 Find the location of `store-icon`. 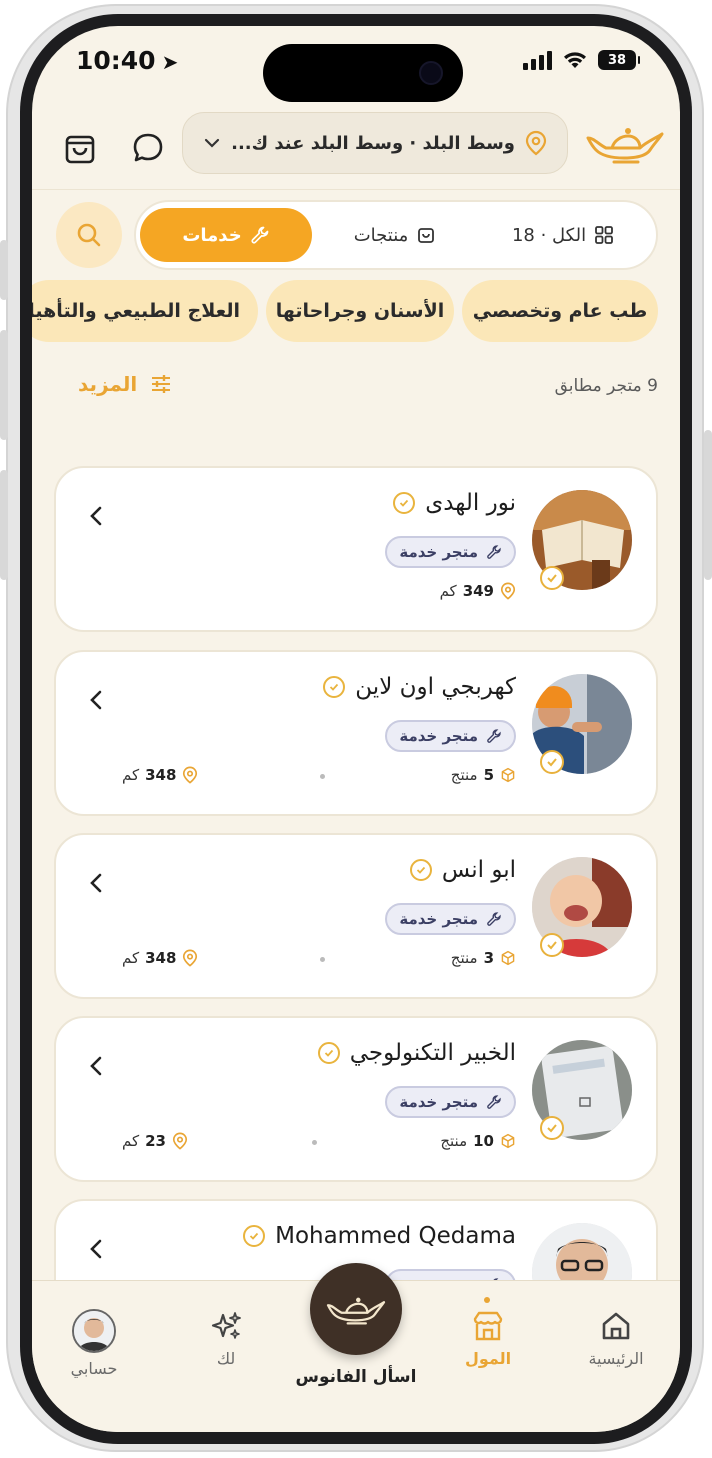

store-icon is located at coordinates (488, 1326).